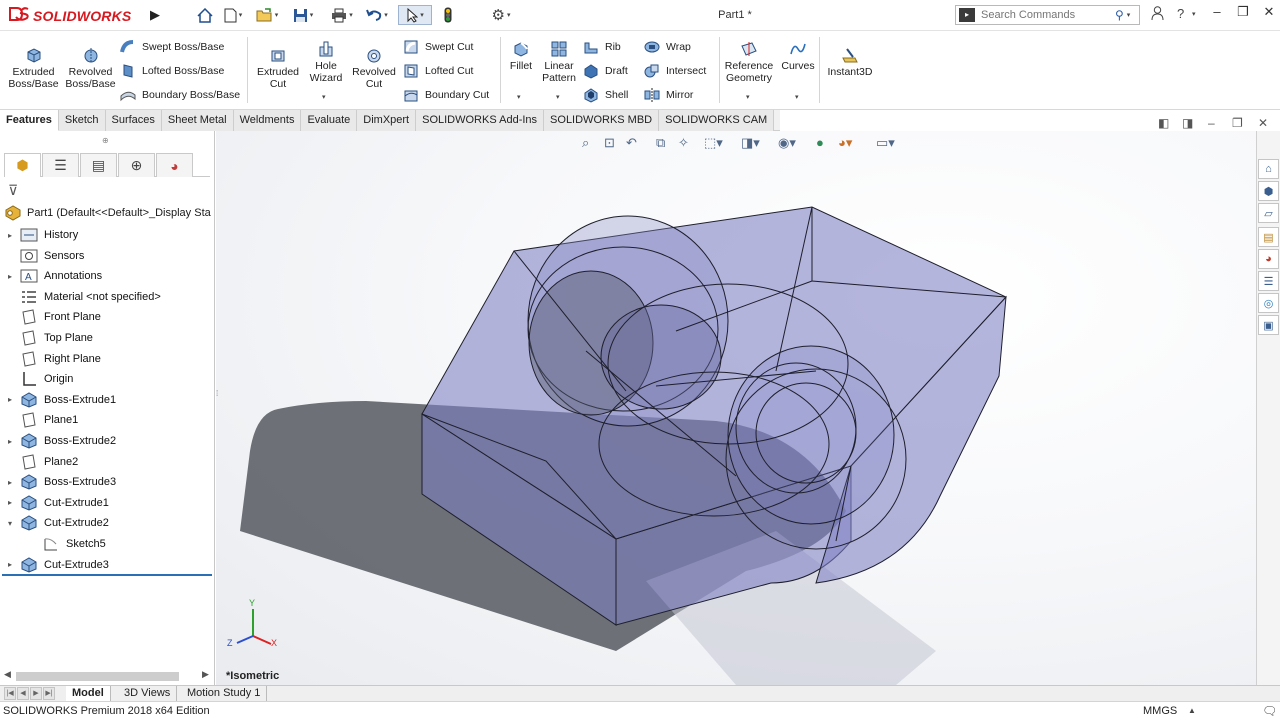 The width and height of the screenshot is (1280, 720). Describe the element at coordinates (106, 544) in the screenshot. I see `tree-item: Sketch5` at that location.